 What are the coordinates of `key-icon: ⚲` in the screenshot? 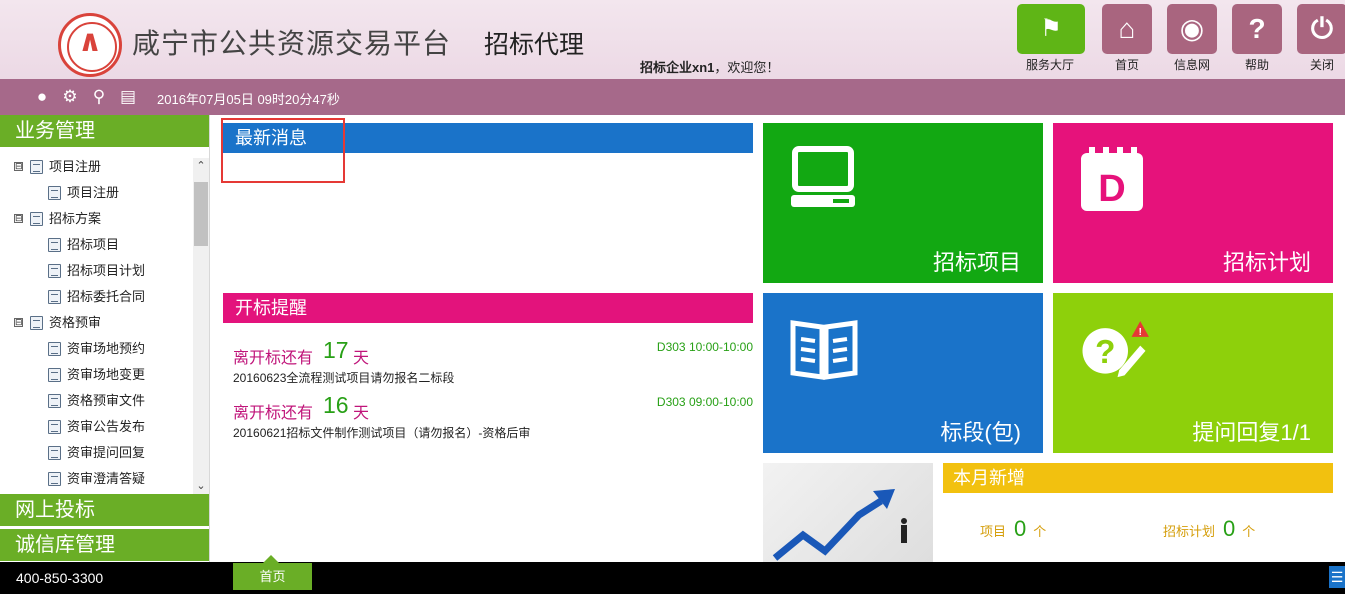 It's located at (99, 97).